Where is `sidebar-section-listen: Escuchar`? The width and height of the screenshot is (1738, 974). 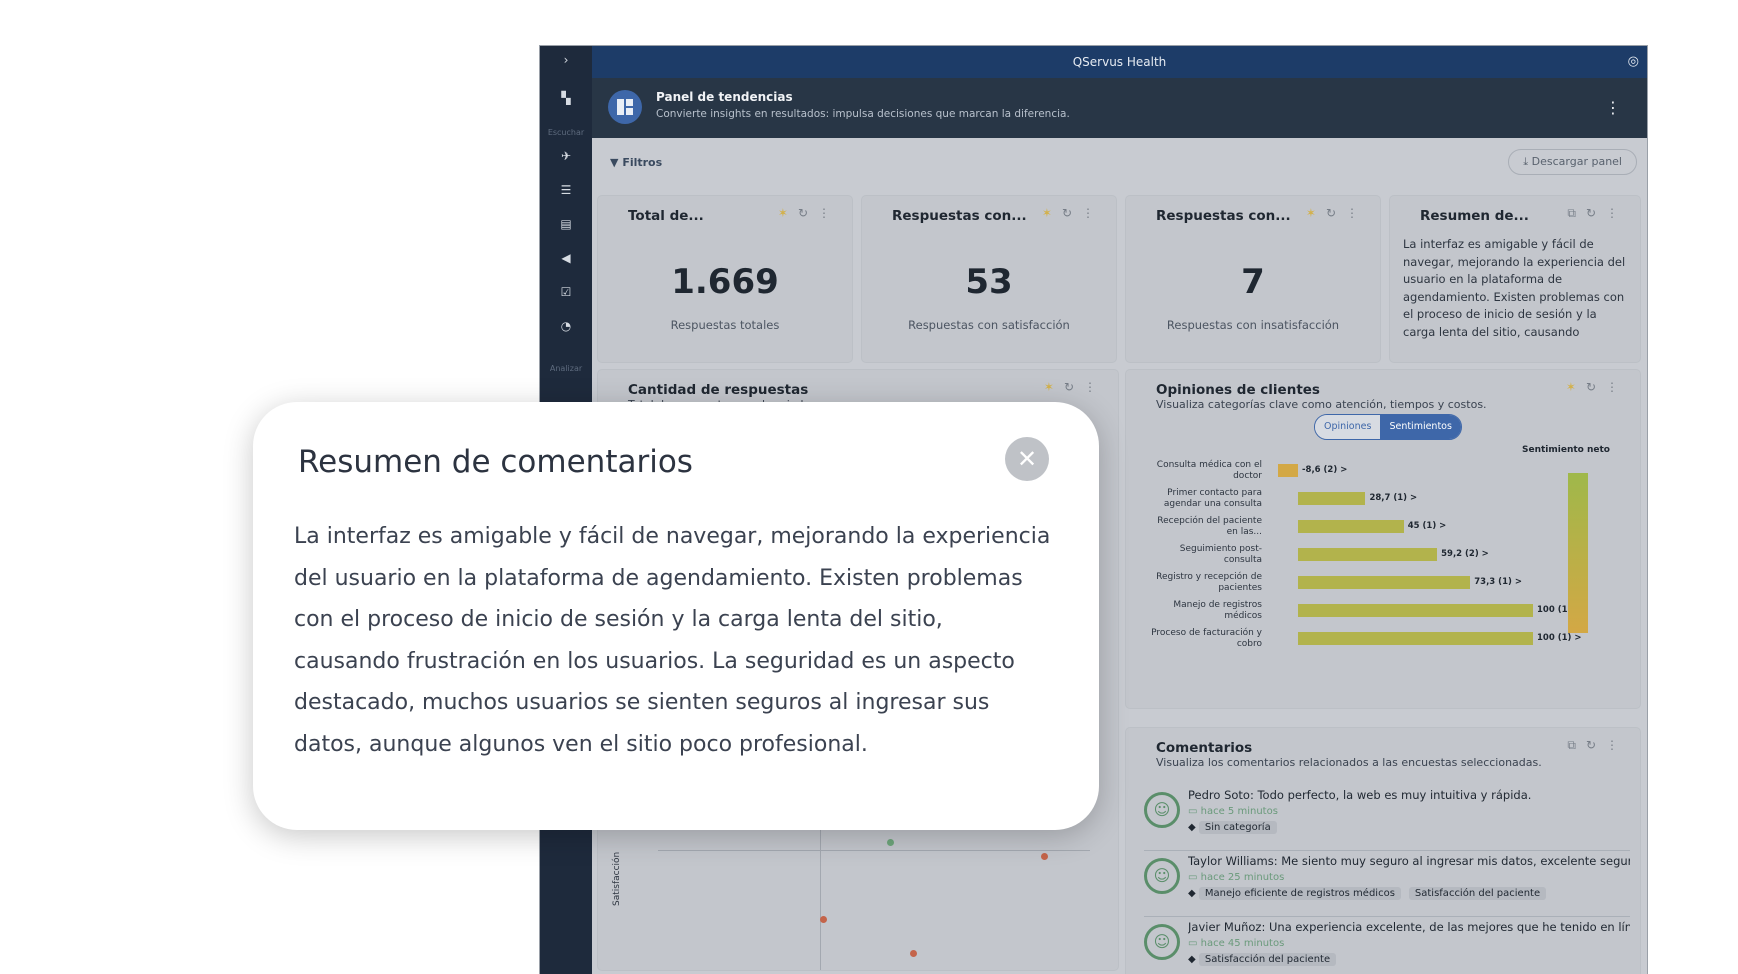
sidebar-section-listen: Escuchar is located at coordinates (566, 132).